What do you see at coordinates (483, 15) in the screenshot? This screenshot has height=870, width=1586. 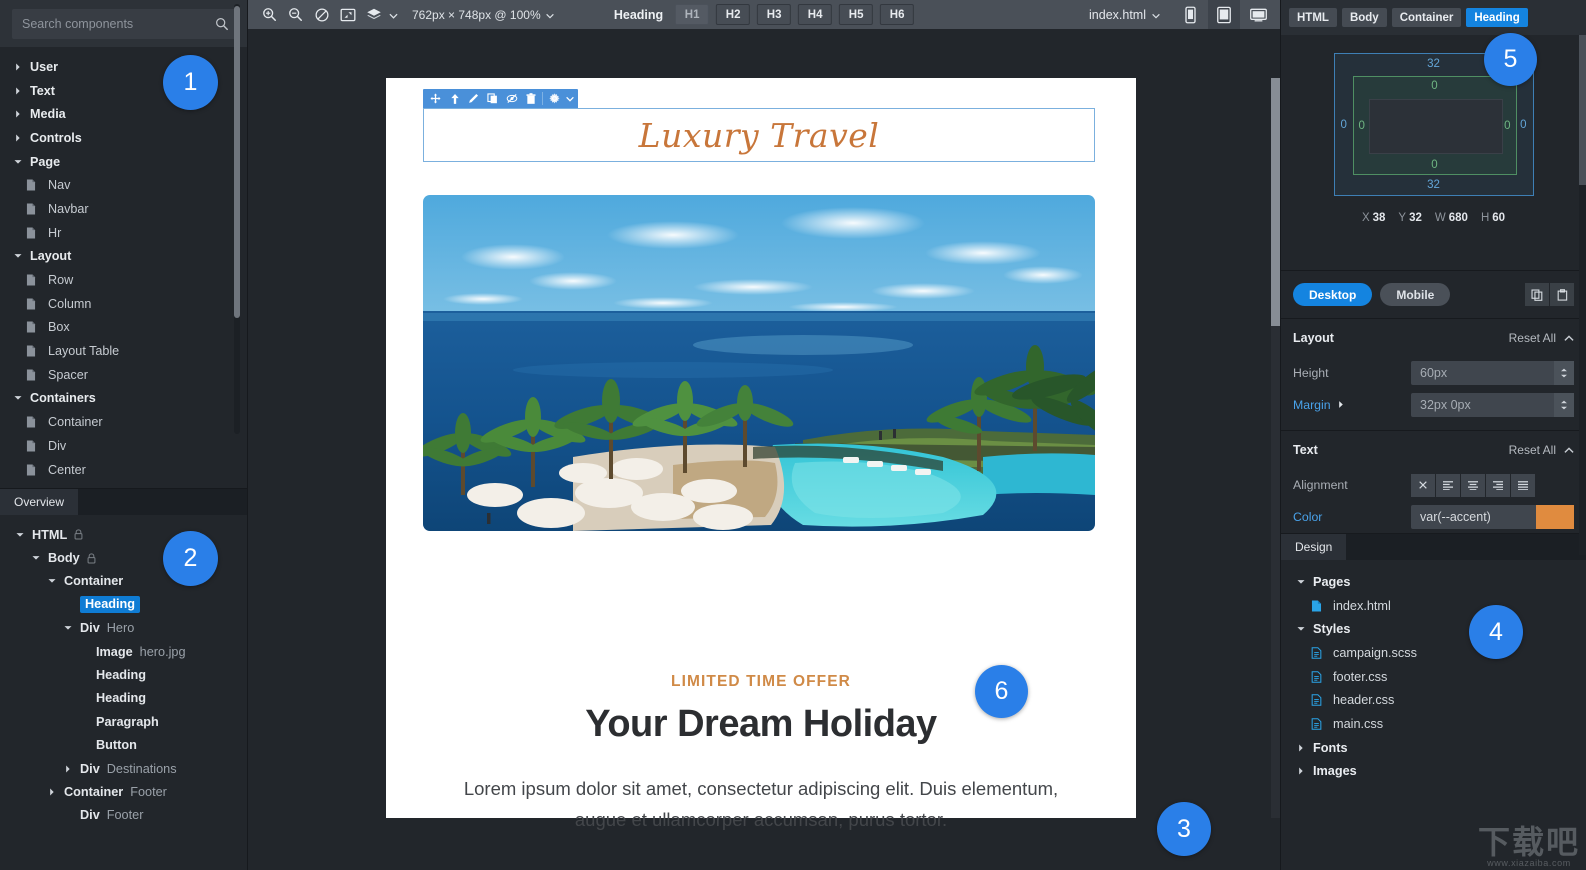 I see `canvas-size-selector: 762px × 748px @ 100%` at bounding box center [483, 15].